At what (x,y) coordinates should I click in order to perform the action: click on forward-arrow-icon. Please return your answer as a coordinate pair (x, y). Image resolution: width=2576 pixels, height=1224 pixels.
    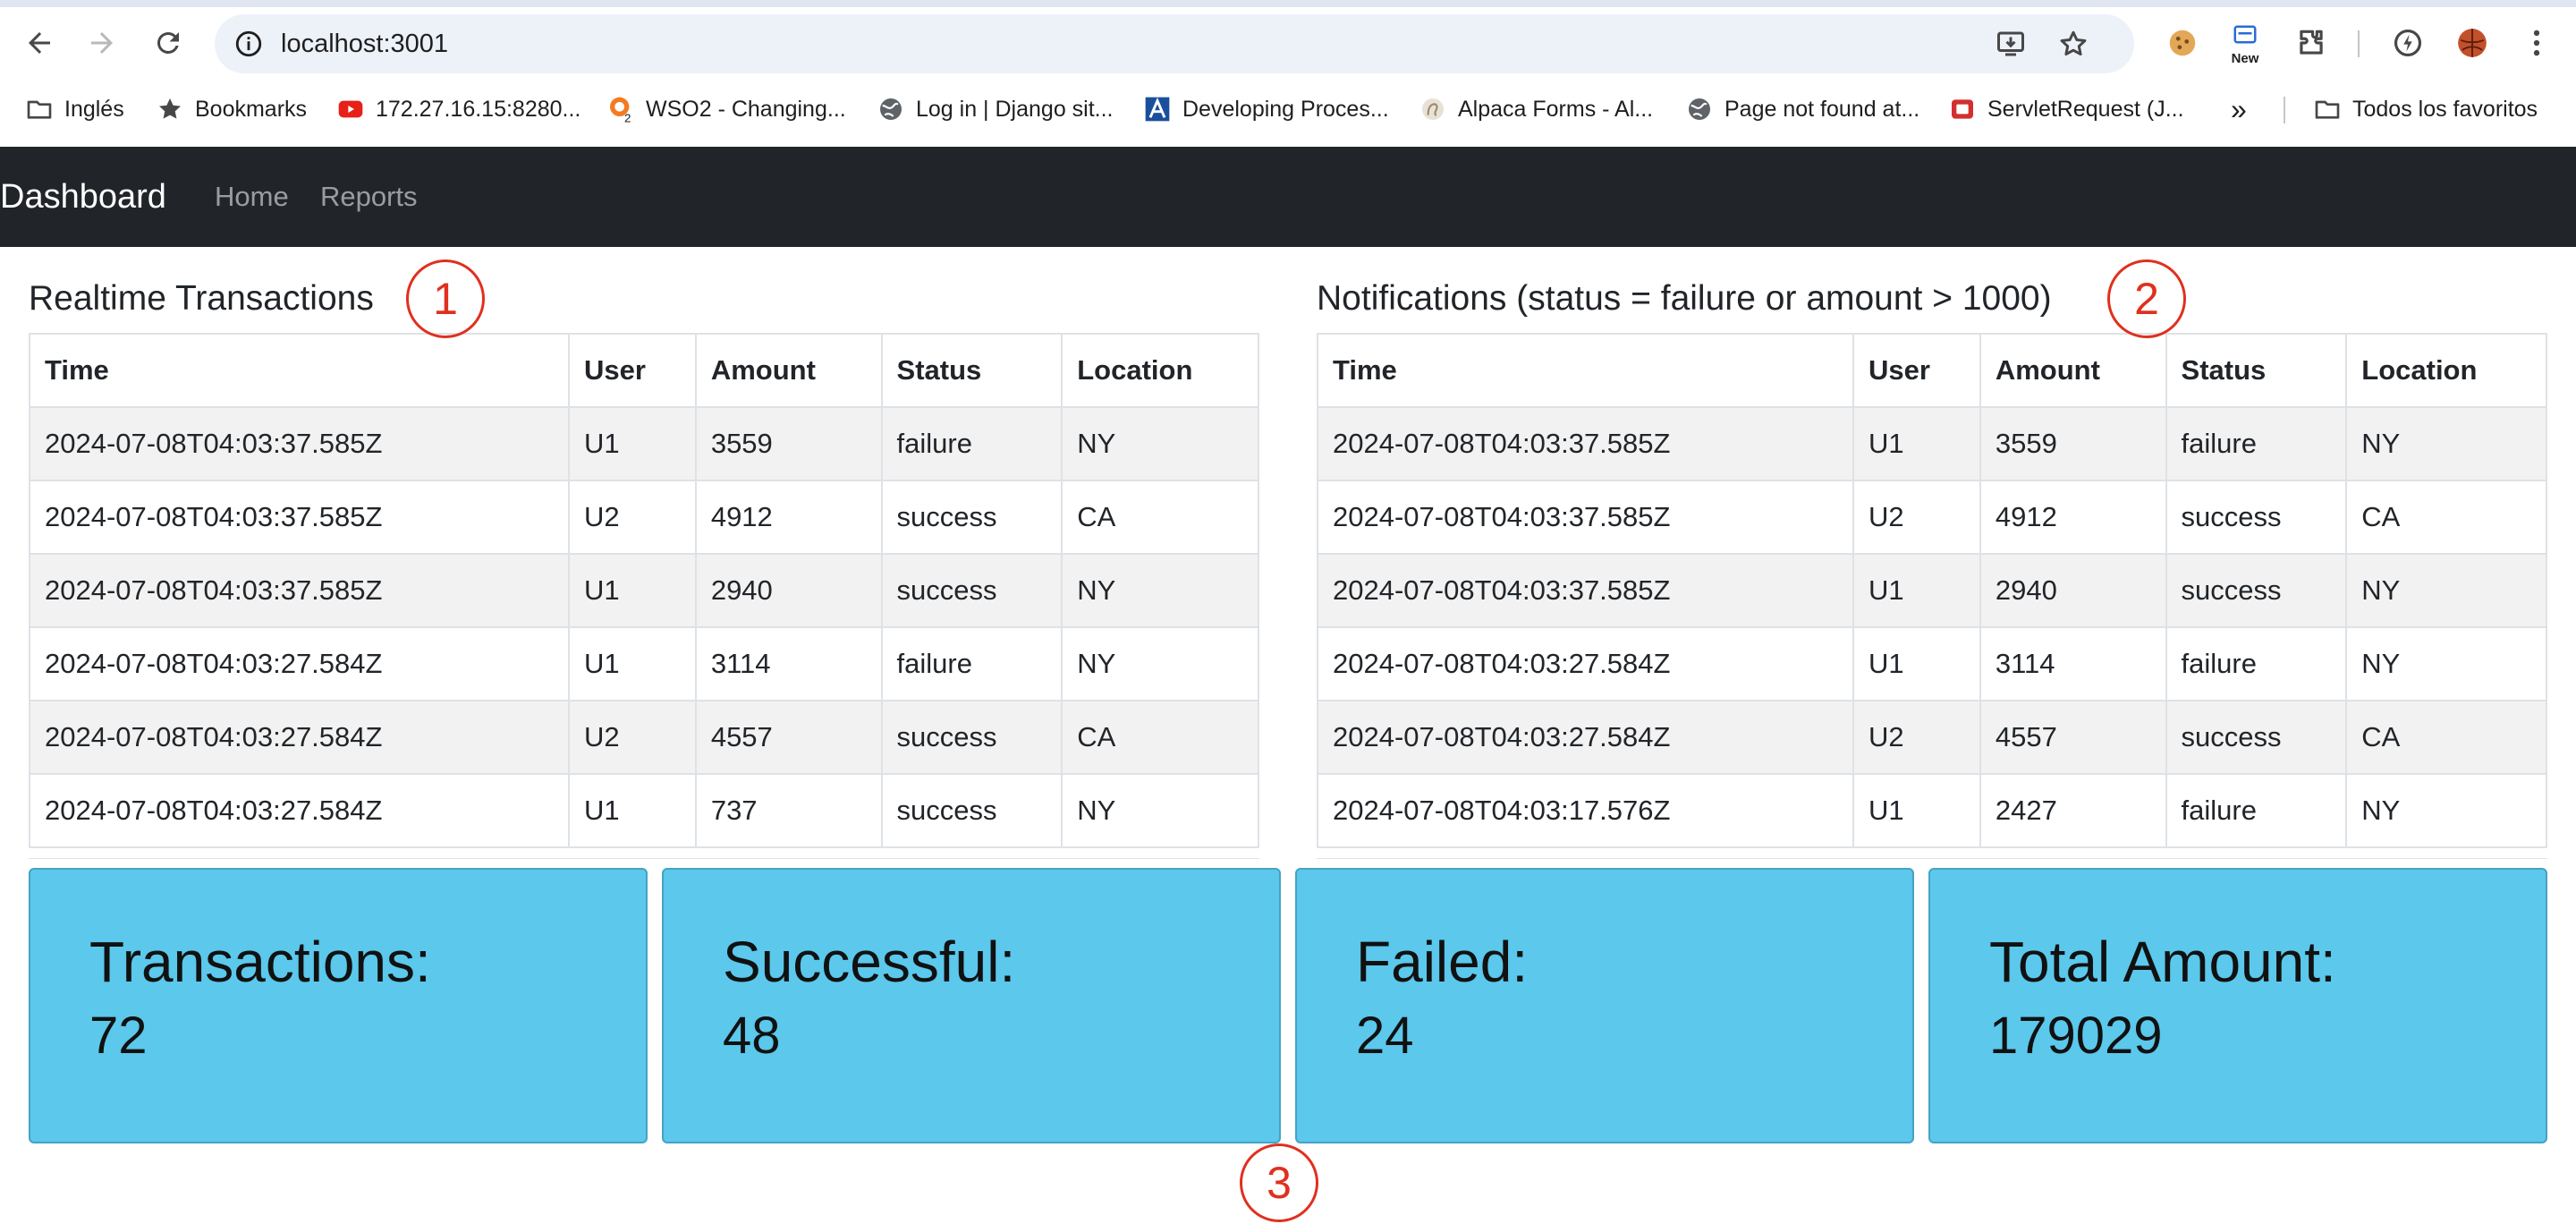
    Looking at the image, I should click on (102, 43).